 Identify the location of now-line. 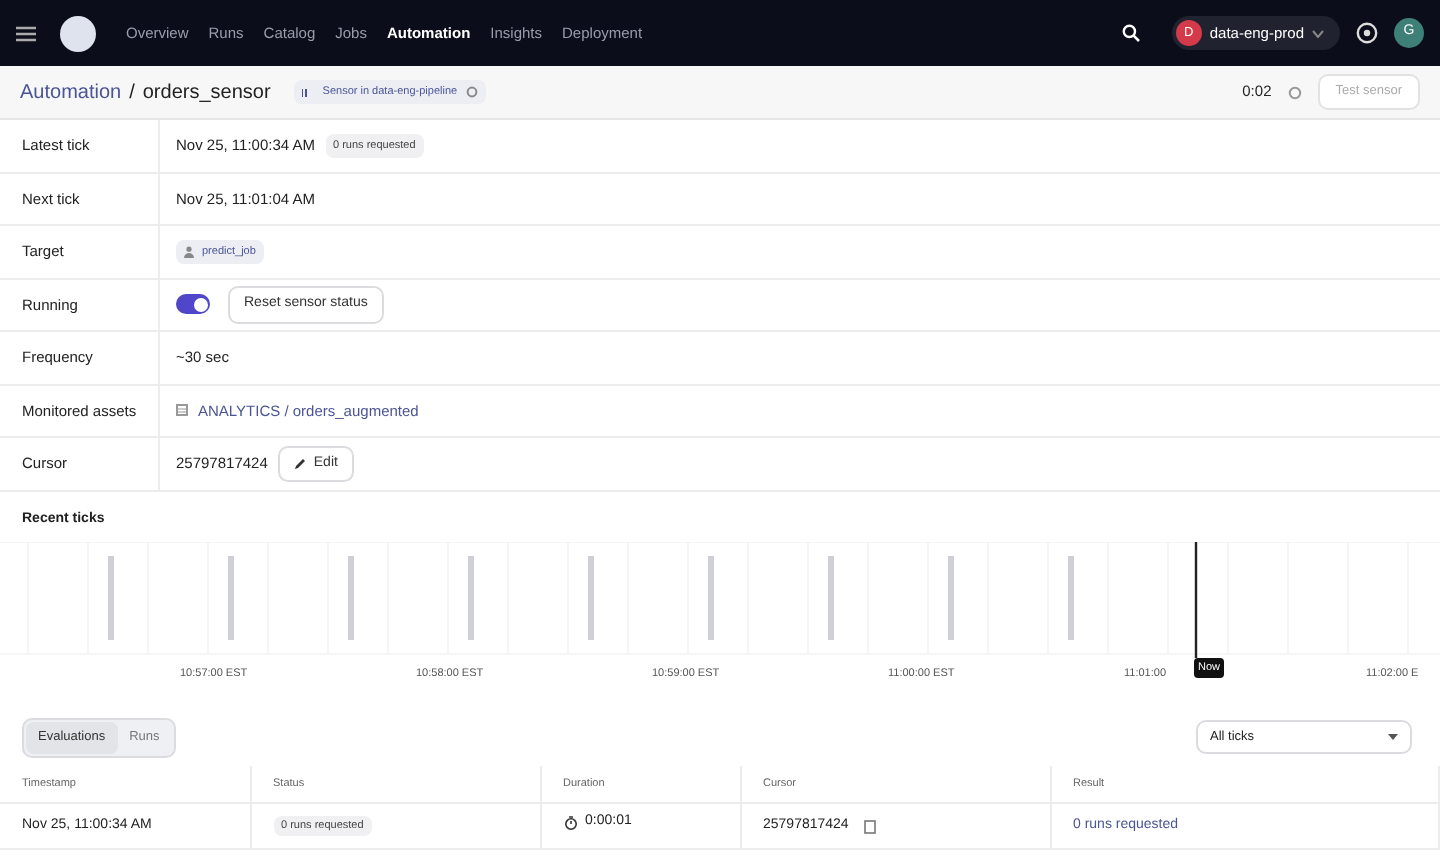
(1196, 600).